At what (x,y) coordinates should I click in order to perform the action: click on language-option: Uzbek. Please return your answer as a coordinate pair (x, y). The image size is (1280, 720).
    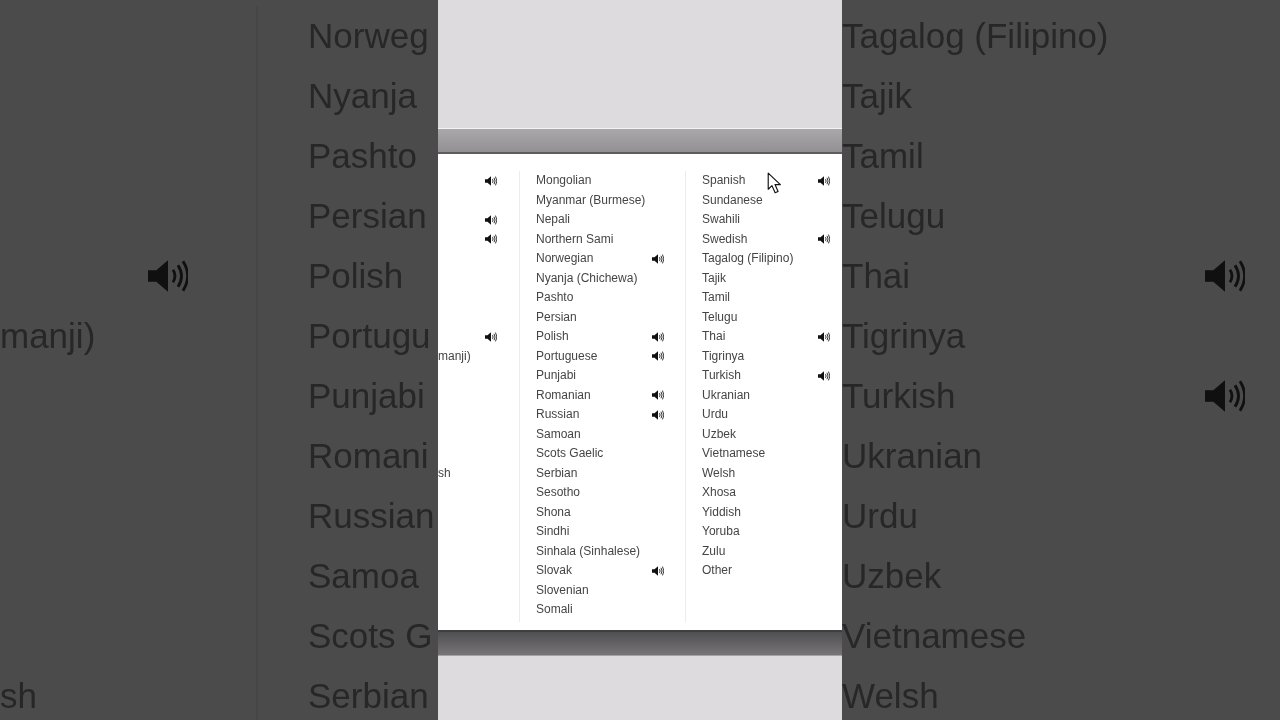
    Looking at the image, I should click on (719, 434).